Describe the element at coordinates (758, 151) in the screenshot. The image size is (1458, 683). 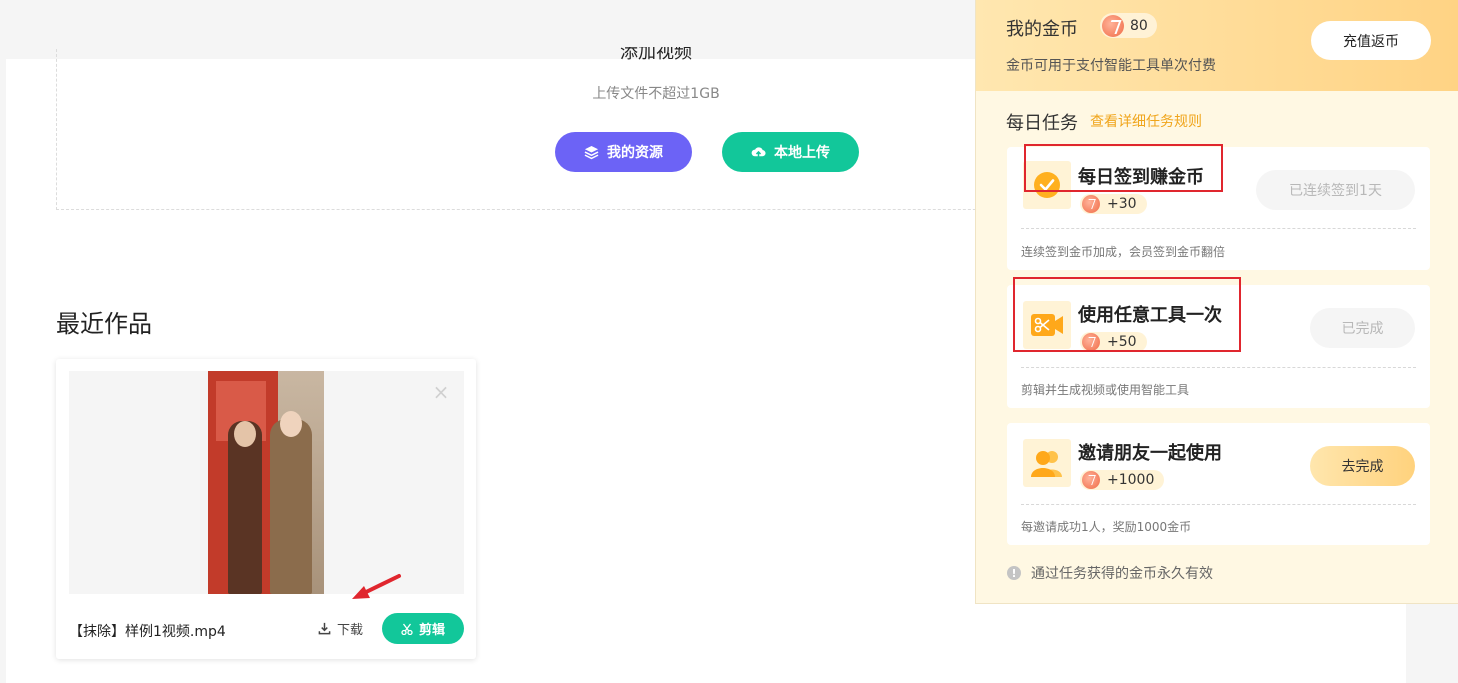
I see `cloud-upload-icon` at that location.